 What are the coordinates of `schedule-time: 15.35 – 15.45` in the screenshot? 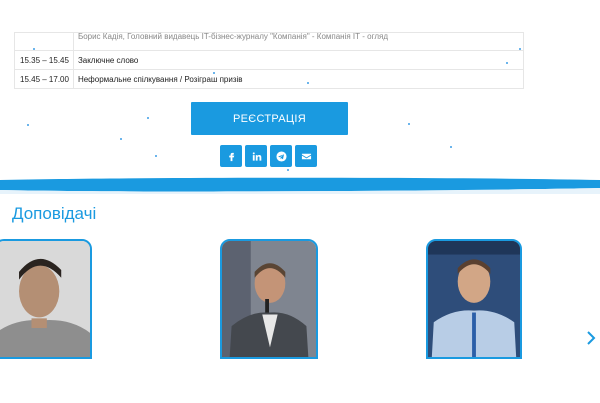 It's located at (44, 60).